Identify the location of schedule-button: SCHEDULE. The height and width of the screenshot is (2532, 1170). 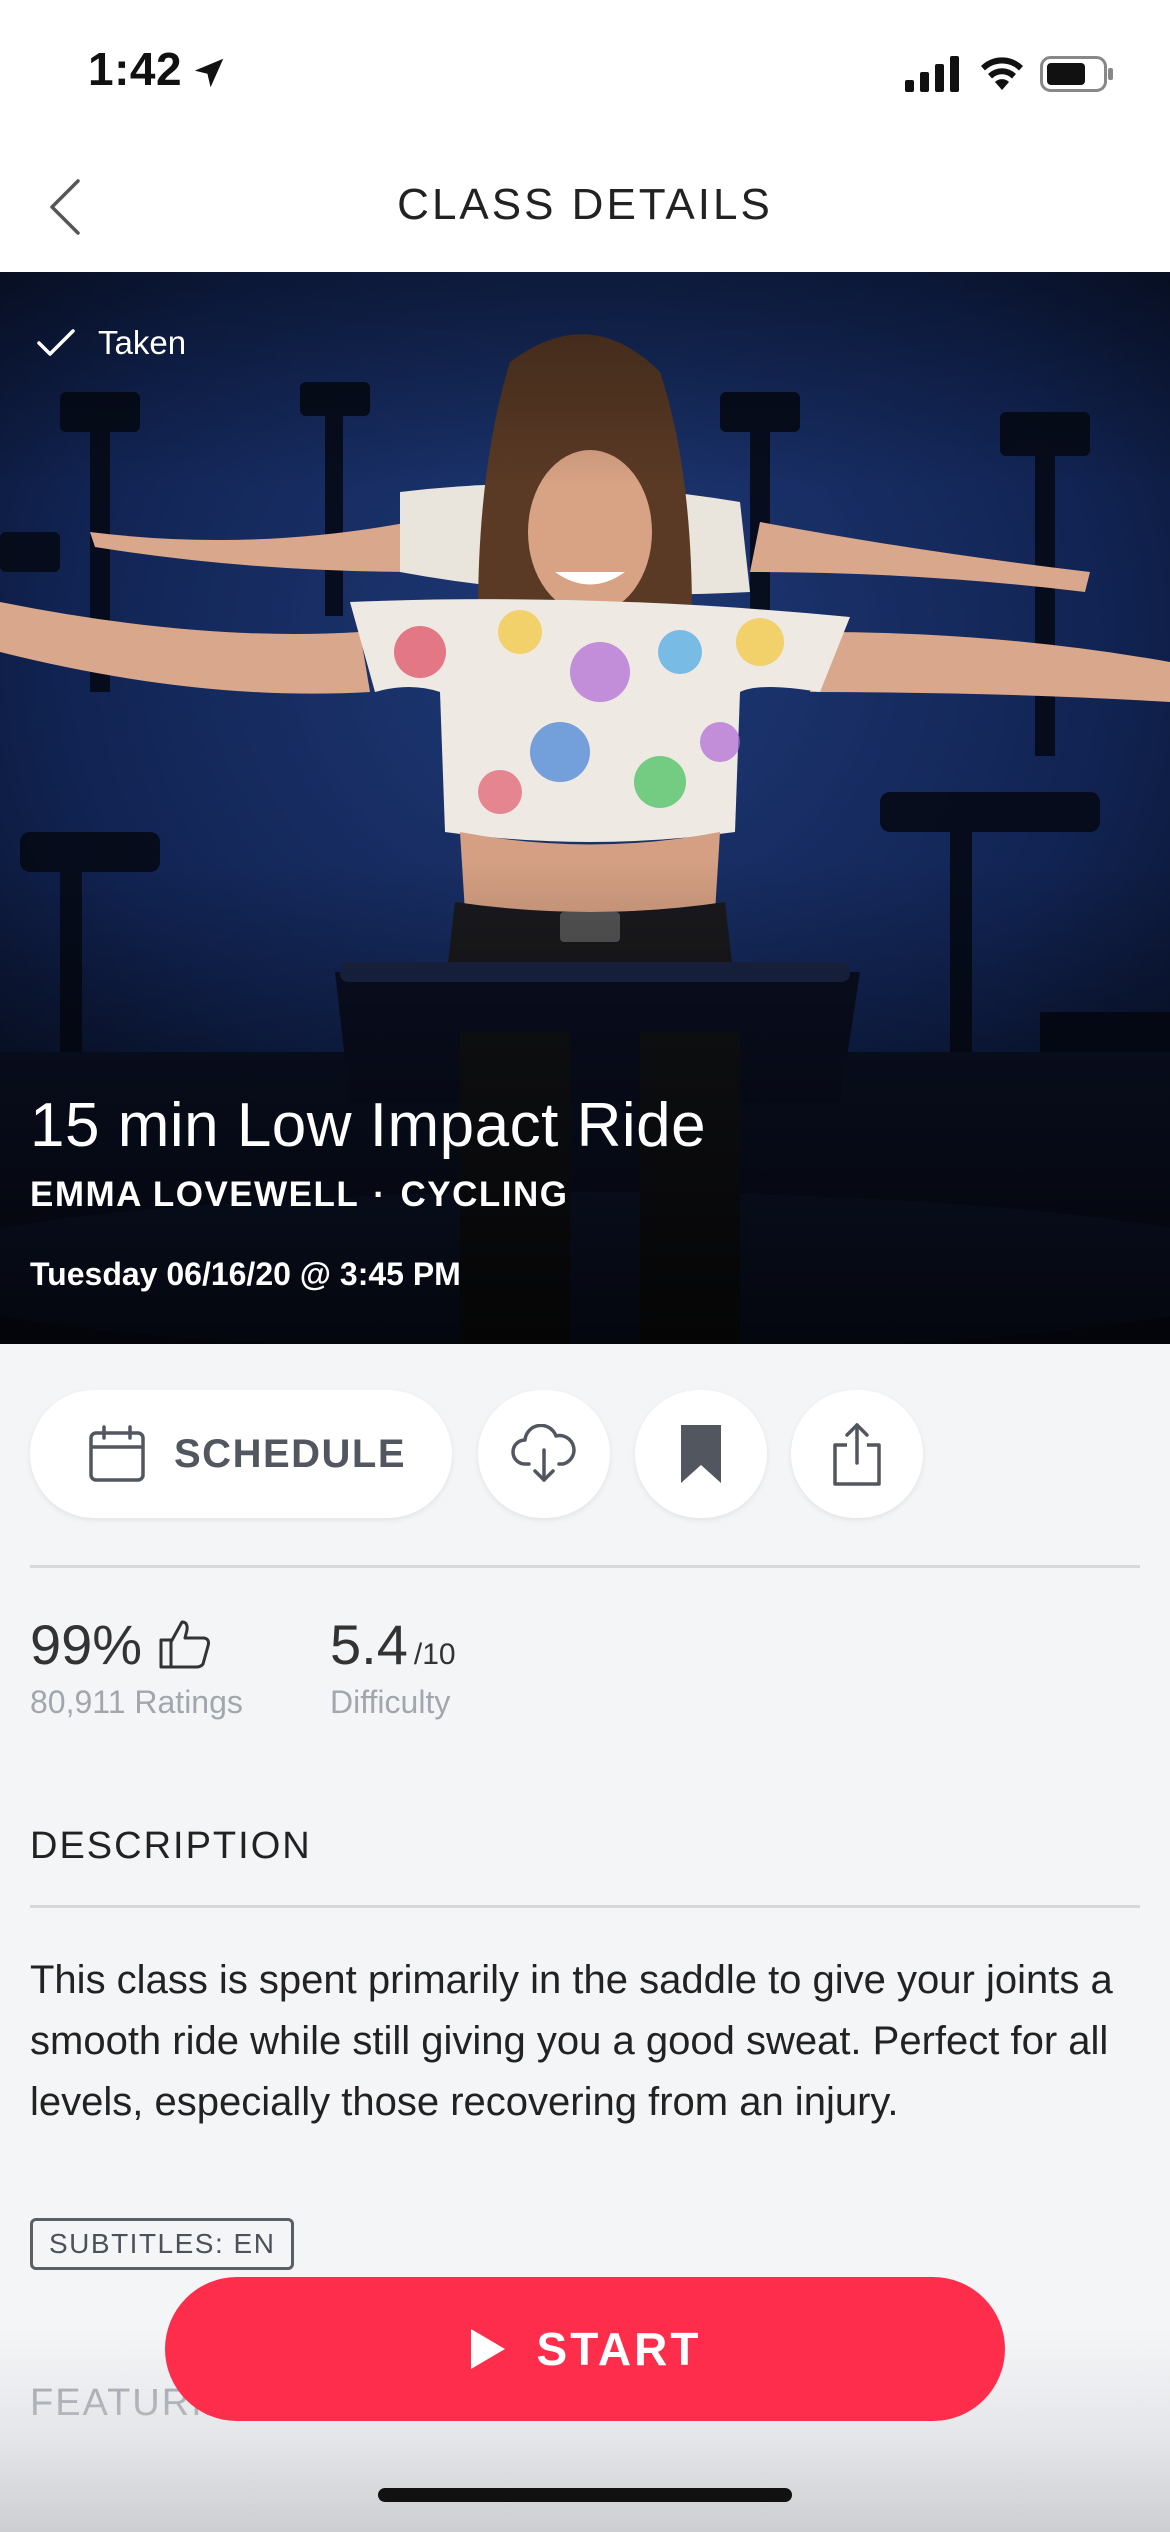
(241, 1454).